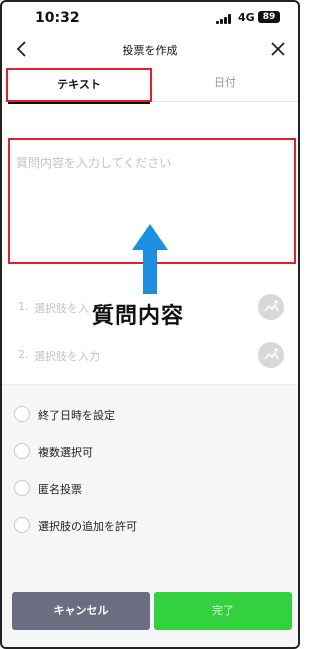 This screenshot has height=649, width=320. I want to click on tab-bar: テキスト 日付, so click(150, 86).